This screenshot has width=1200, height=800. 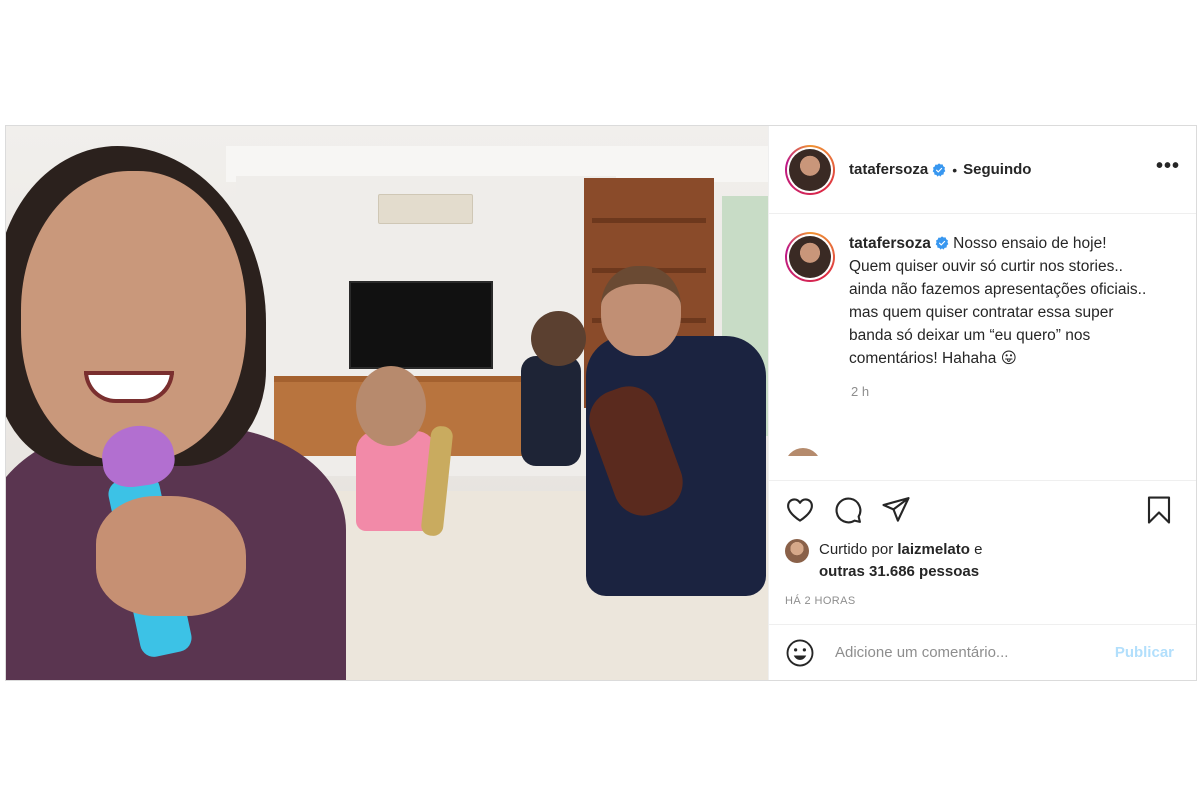 I want to click on add-comment-bar: Adicione um comentário... Publicar, so click(x=982, y=652).